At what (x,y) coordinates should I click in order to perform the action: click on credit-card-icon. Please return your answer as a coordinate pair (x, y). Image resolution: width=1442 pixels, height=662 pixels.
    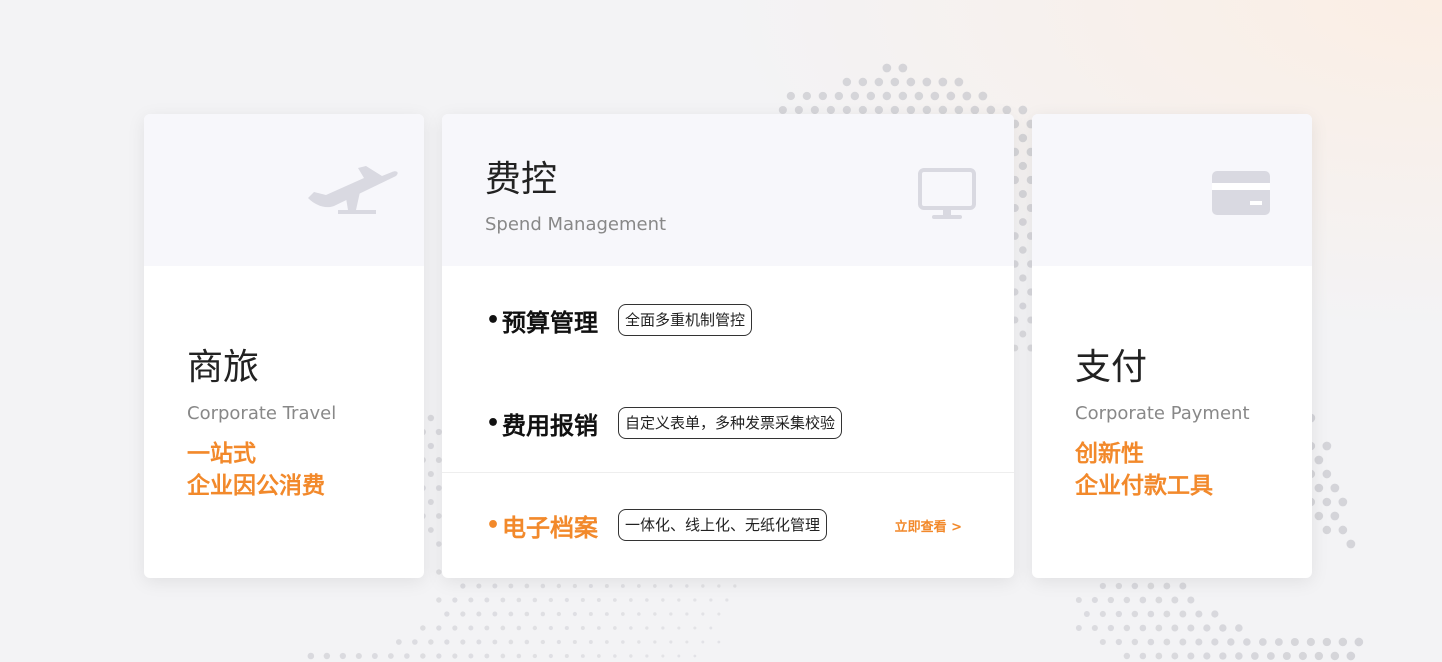
    Looking at the image, I should click on (1241, 193).